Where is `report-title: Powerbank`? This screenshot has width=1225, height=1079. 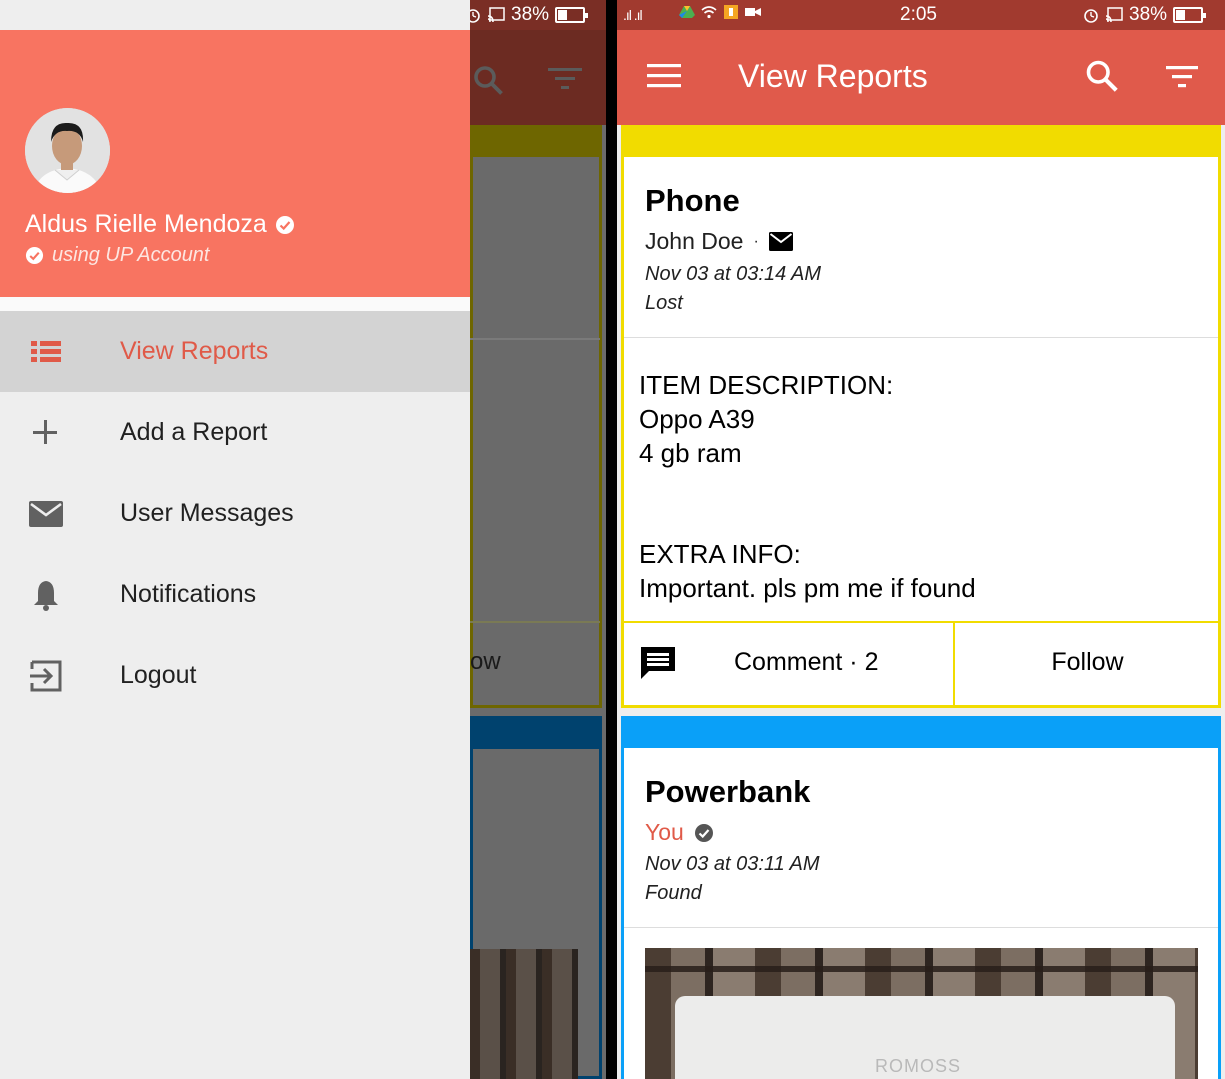 report-title: Powerbank is located at coordinates (728, 791).